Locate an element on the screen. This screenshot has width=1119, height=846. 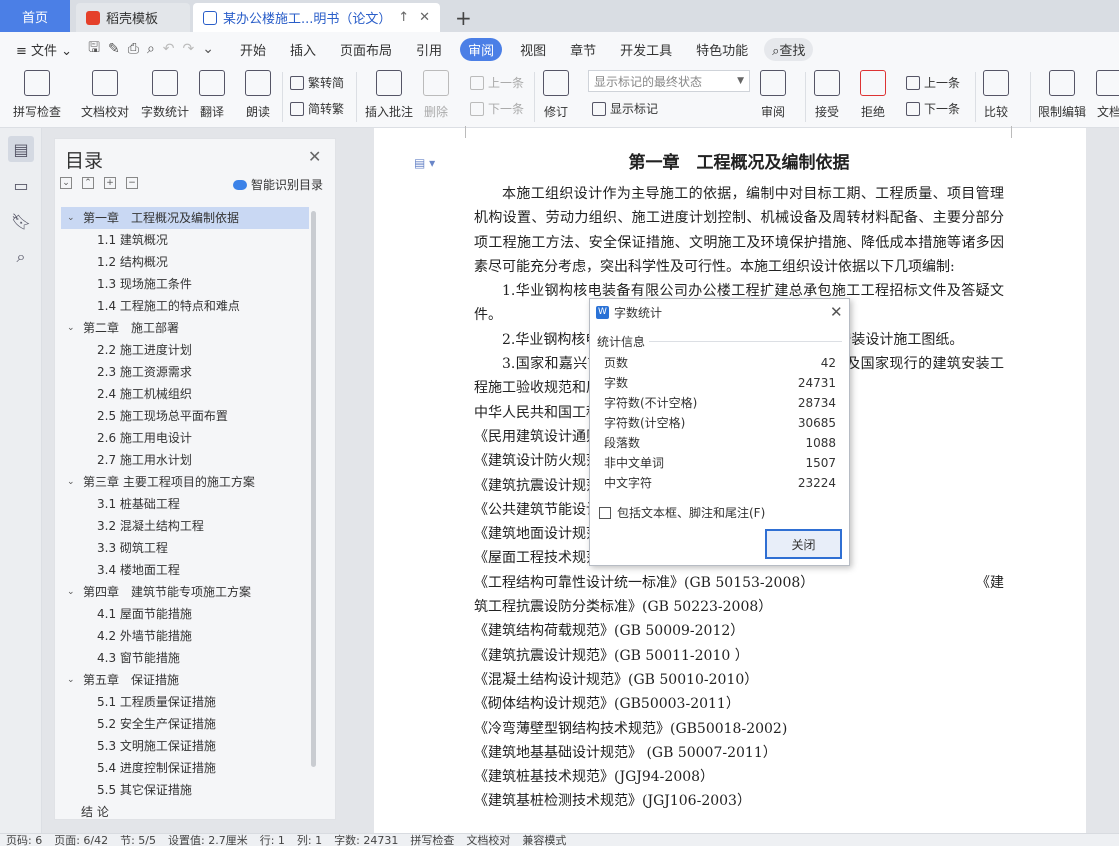
expand-all-icon: ⌃ is located at coordinates (88, 183).